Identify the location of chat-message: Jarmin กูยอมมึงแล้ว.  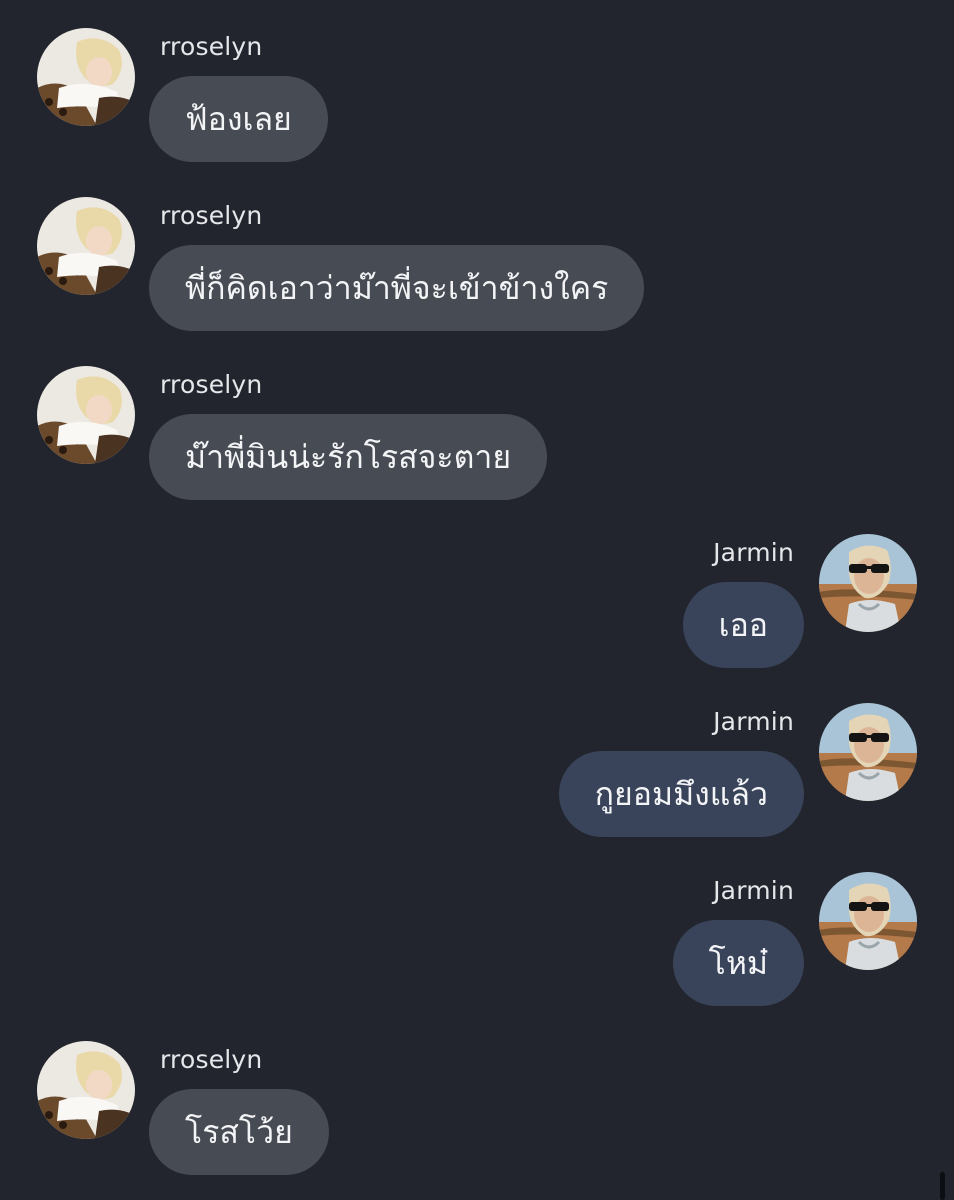
(477, 759).